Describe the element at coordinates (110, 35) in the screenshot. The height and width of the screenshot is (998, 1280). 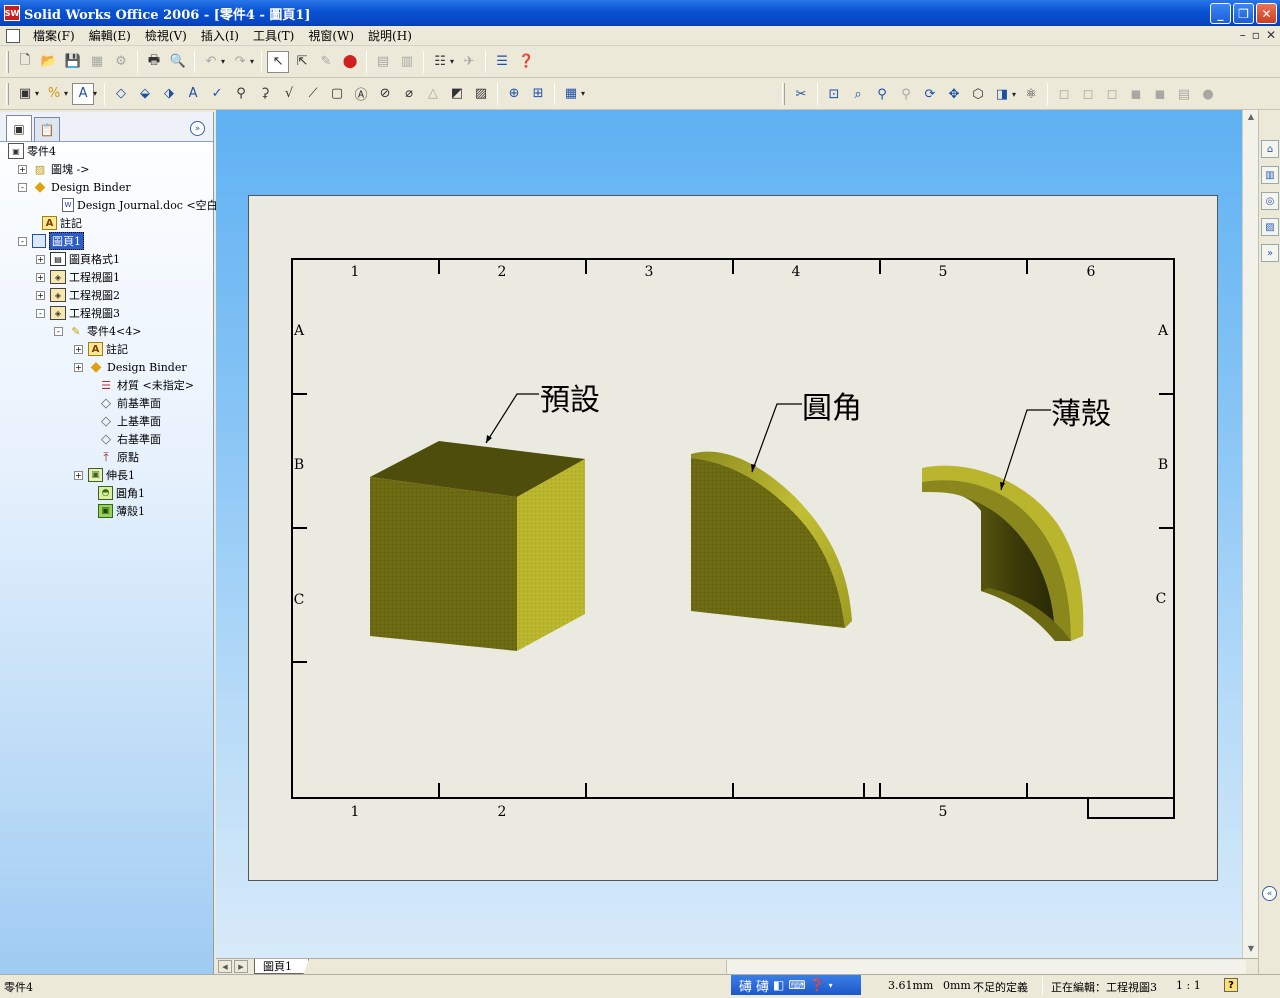
I see `menu-edit: 編輯(E)` at that location.